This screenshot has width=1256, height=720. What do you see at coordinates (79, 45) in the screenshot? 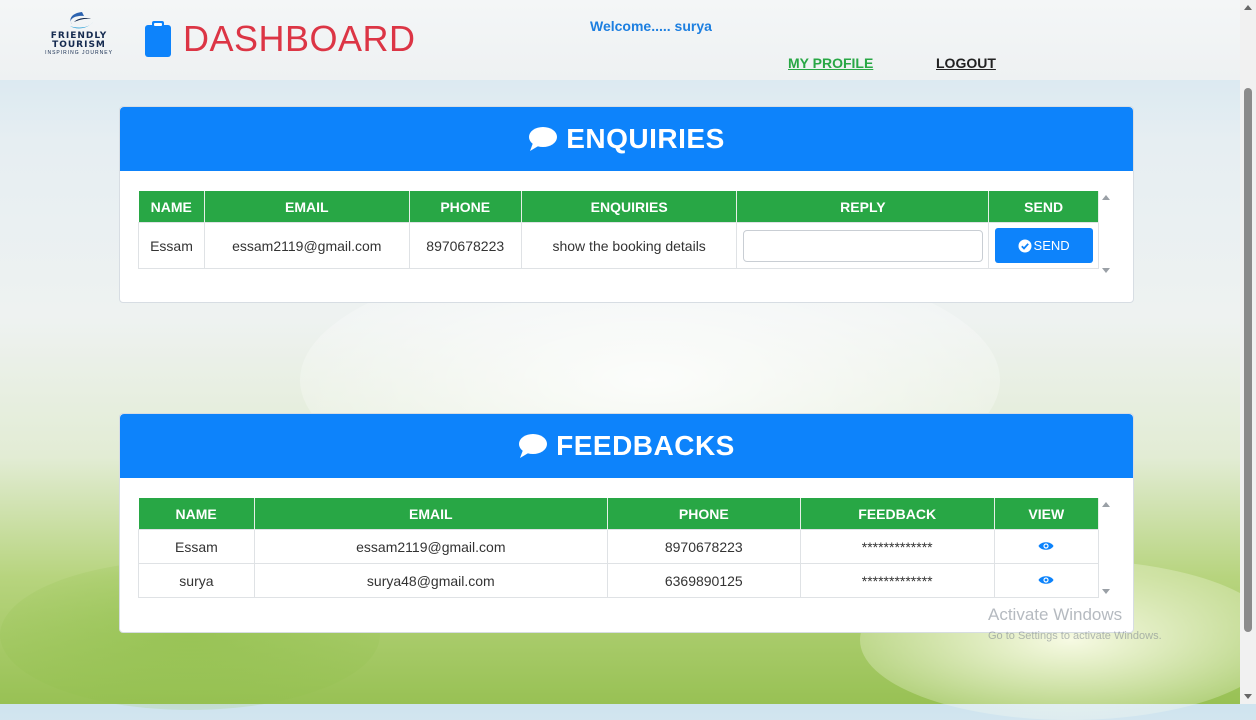
I see `logo-text-line2: TOURISM` at bounding box center [79, 45].